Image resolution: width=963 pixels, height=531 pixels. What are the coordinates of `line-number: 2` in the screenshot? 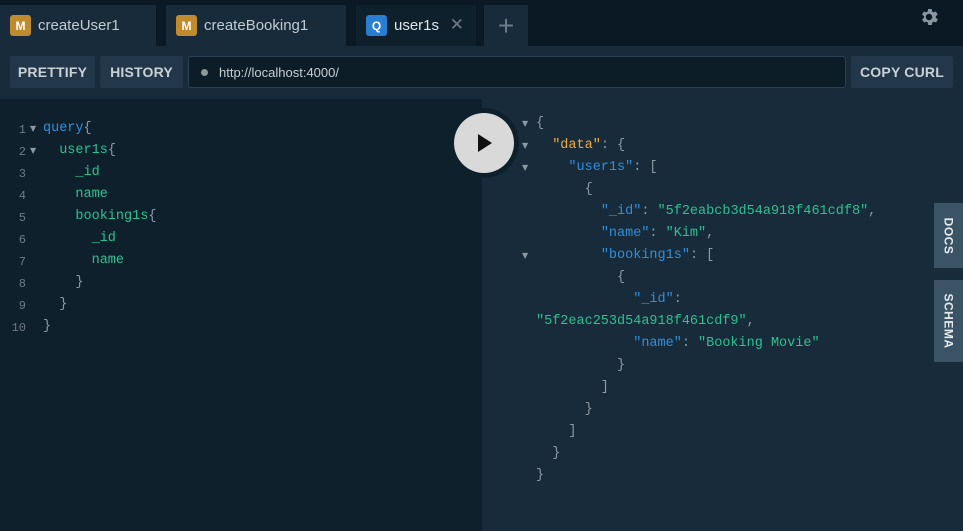 It's located at (22, 152).